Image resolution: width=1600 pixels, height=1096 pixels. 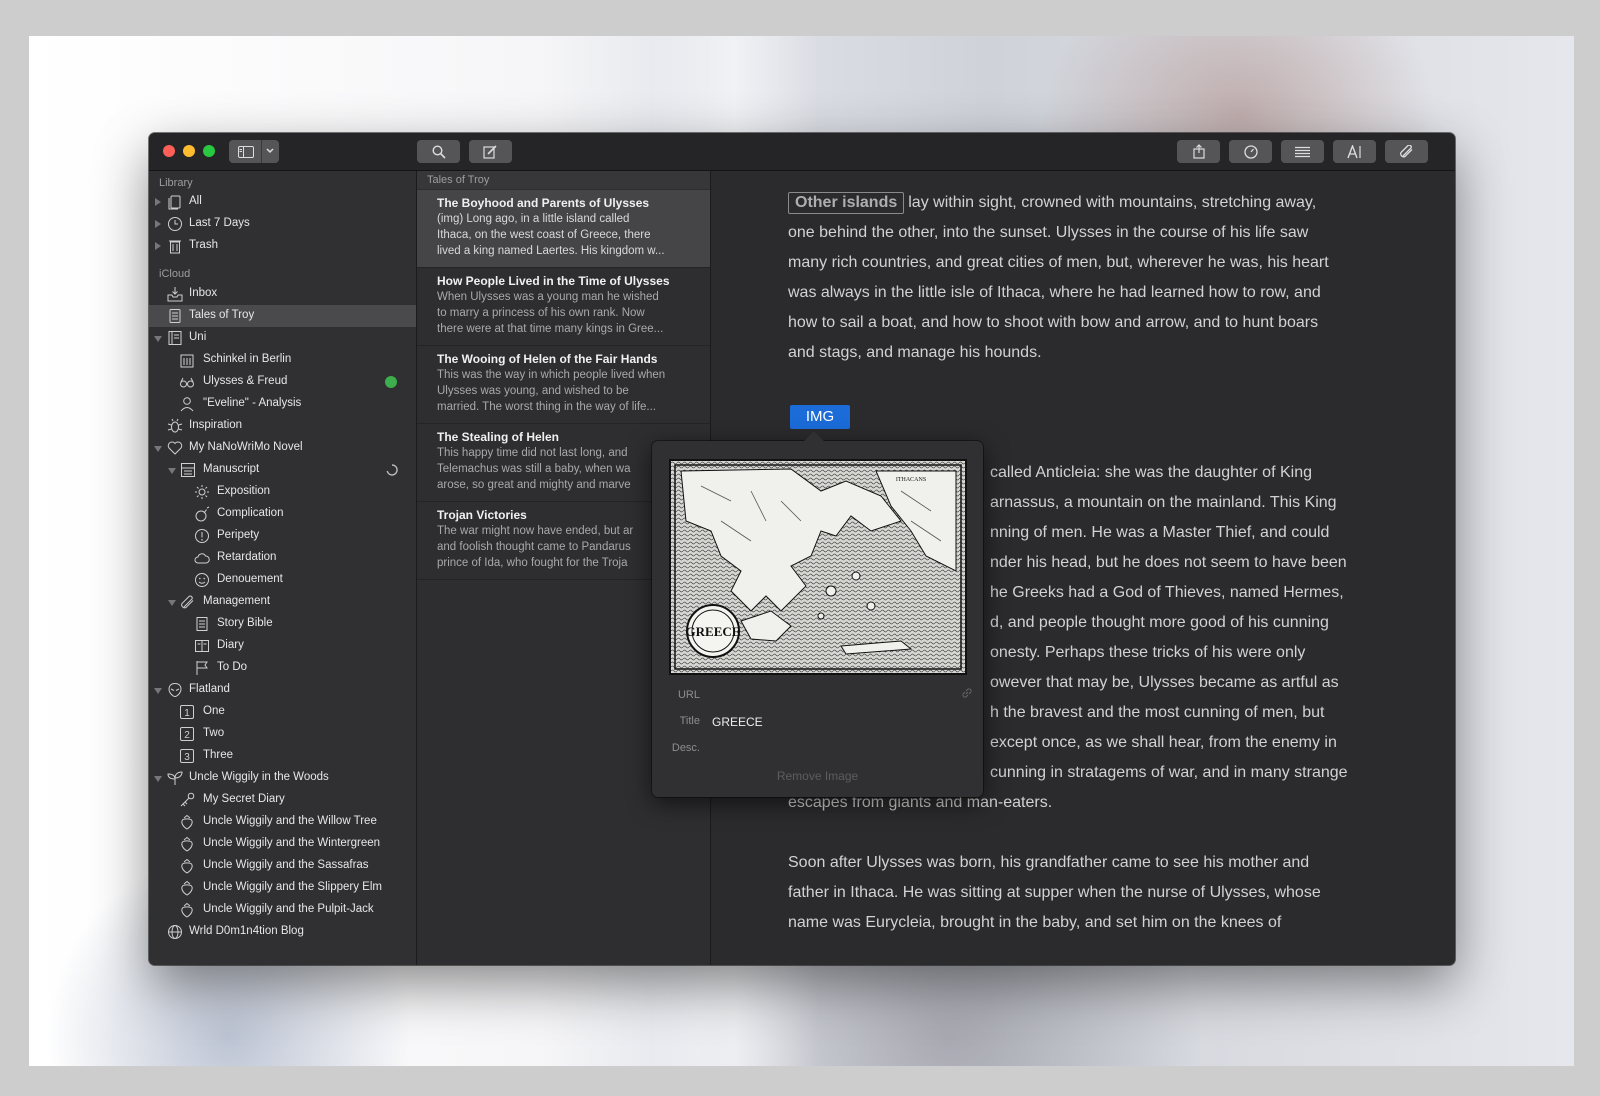 I want to click on sidebar-item-exposition: Exposition, so click(x=282, y=492).